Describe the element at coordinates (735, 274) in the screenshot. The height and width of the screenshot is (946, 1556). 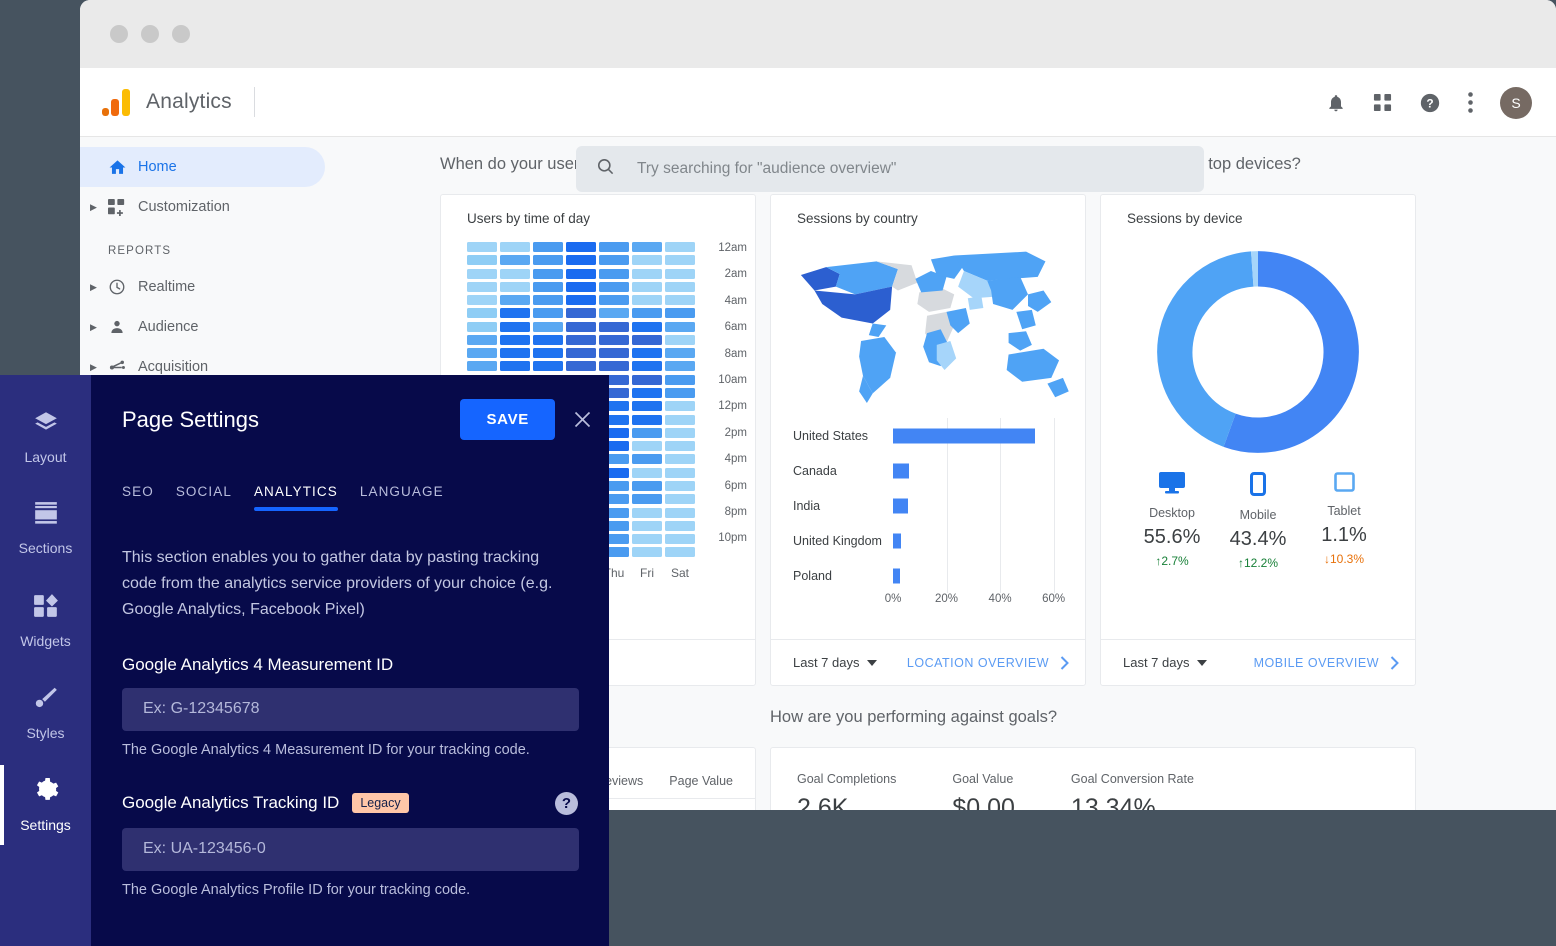
I see `heatmap-hour-label: 2am` at that location.